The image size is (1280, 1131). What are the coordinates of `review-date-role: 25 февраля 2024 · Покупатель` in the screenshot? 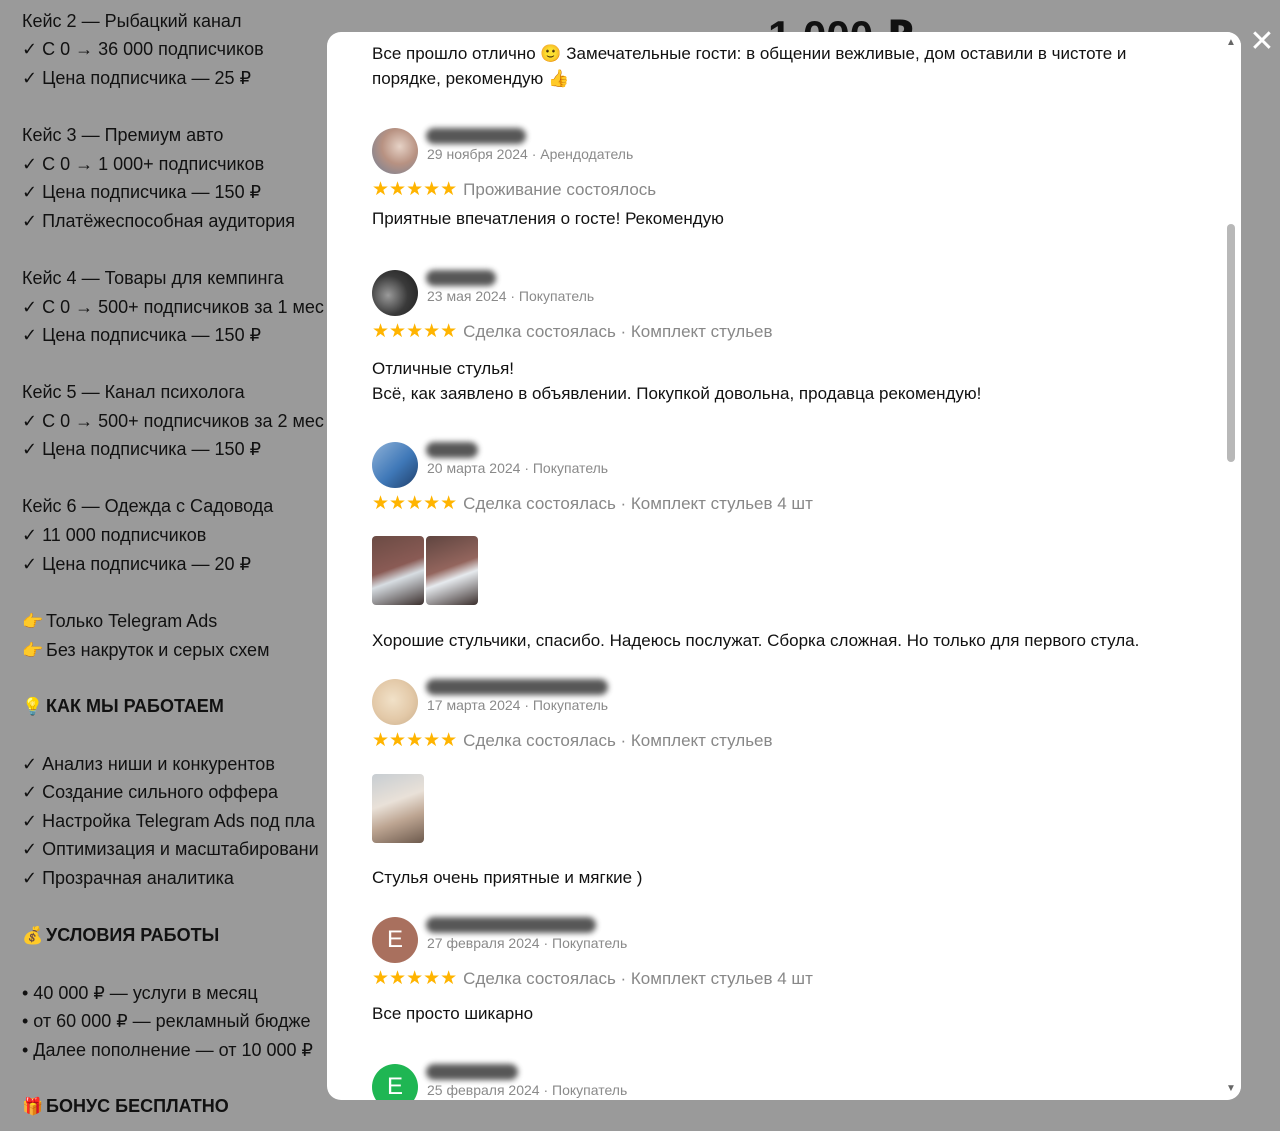 It's located at (527, 1090).